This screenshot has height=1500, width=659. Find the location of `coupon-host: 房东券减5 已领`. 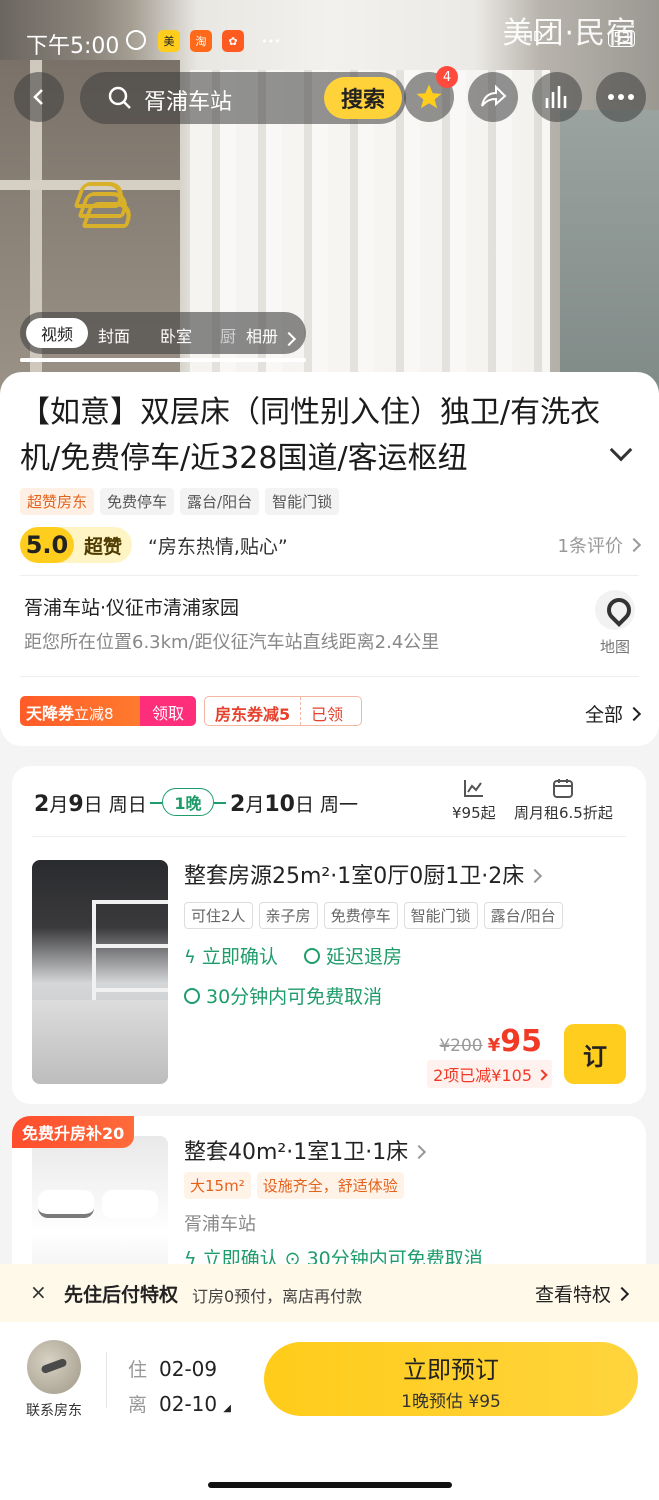

coupon-host: 房东券减5 已领 is located at coordinates (283, 711).